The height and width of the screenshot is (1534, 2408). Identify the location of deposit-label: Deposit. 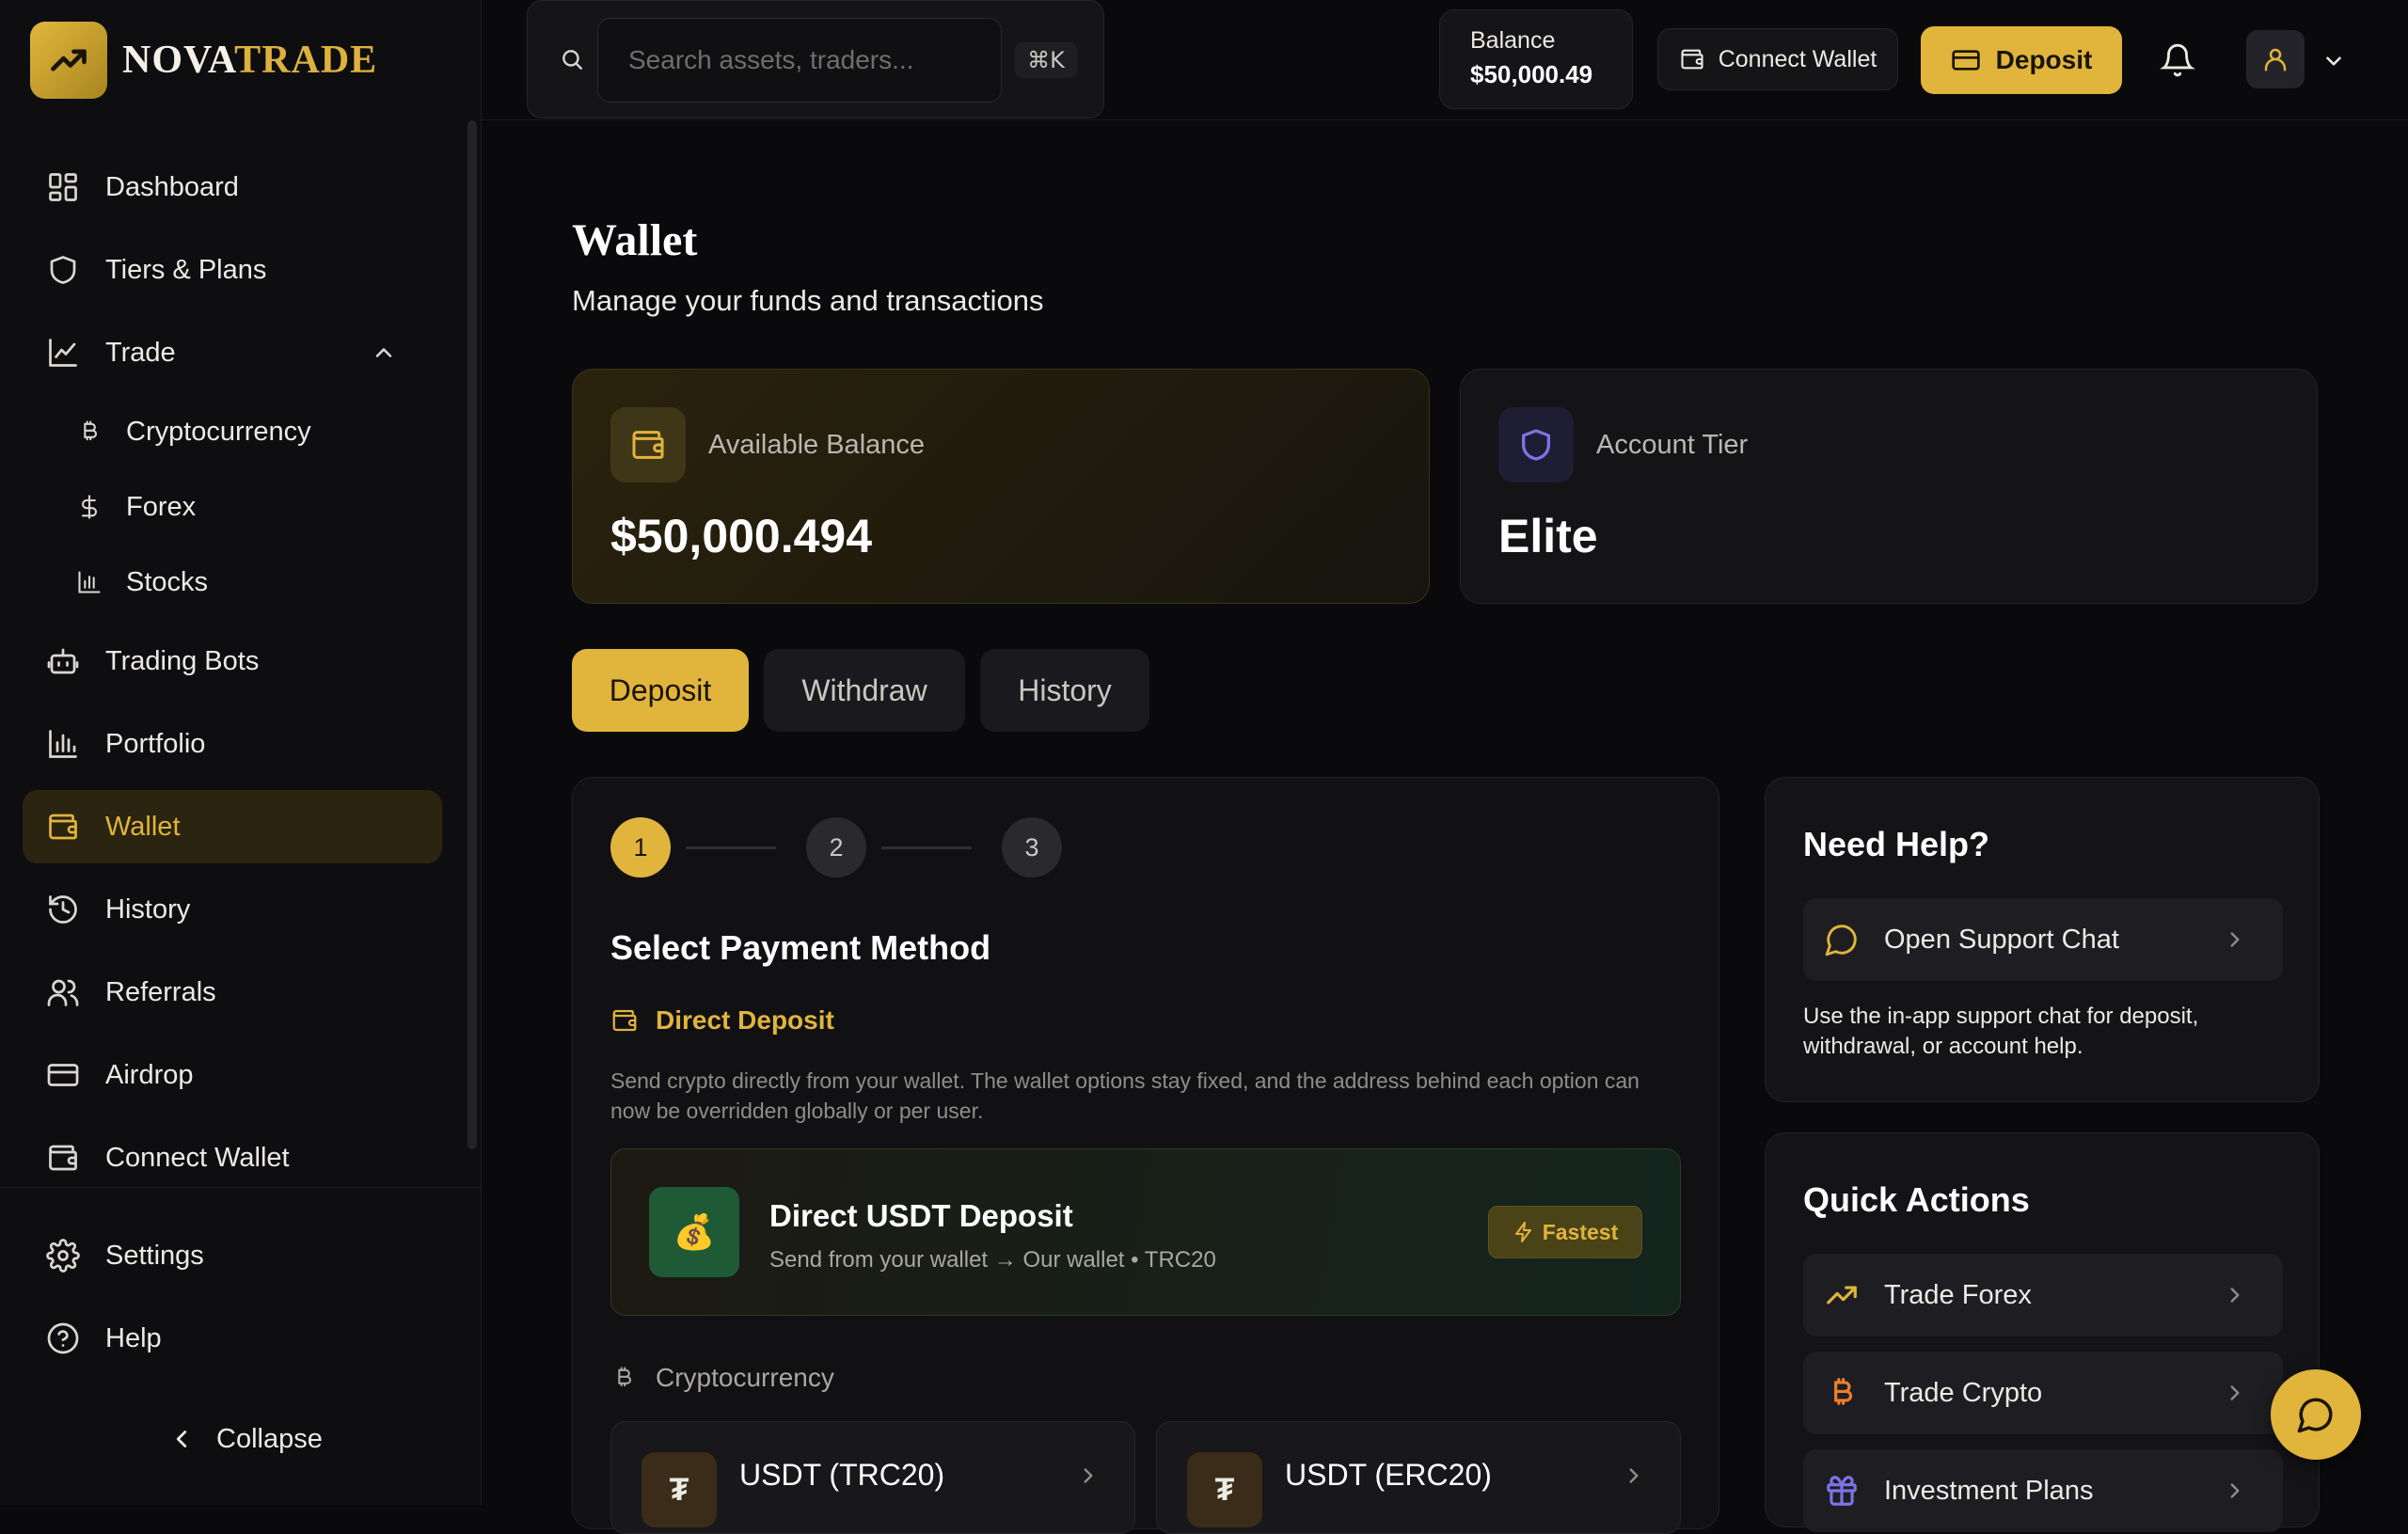
(2044, 60).